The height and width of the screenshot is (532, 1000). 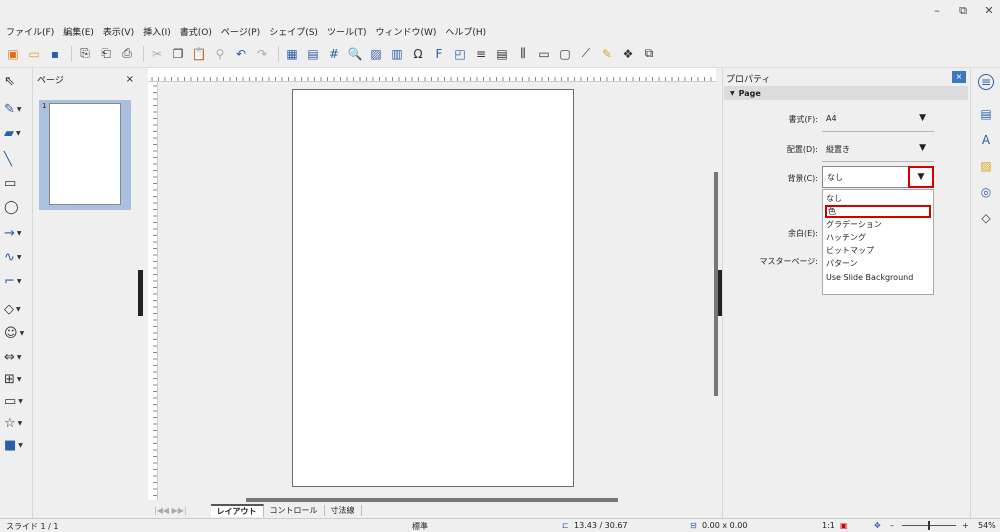 I want to click on export-icon: ⎘, so click(x=85, y=54).